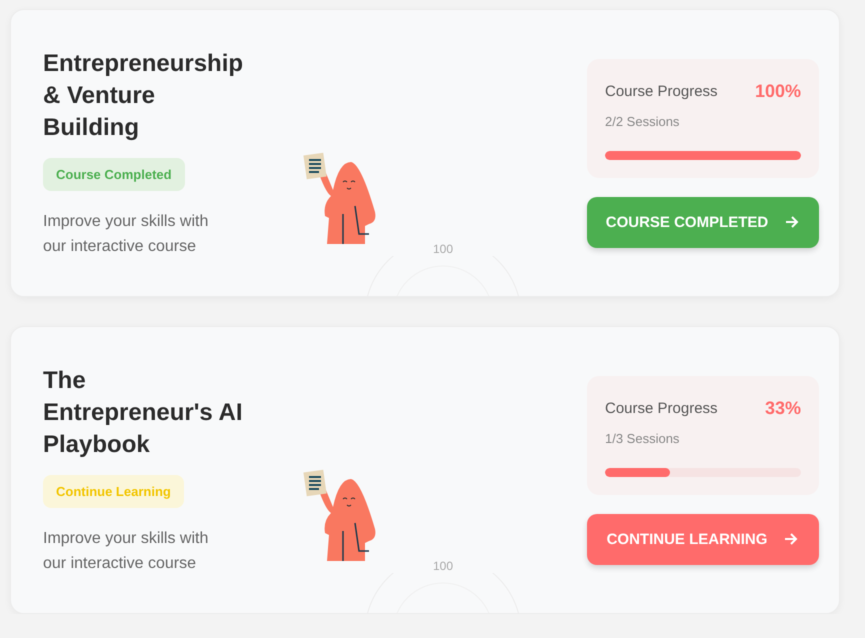 Image resolution: width=865 pixels, height=638 pixels. I want to click on course-action-button: COURSE COMPLETED, so click(703, 222).